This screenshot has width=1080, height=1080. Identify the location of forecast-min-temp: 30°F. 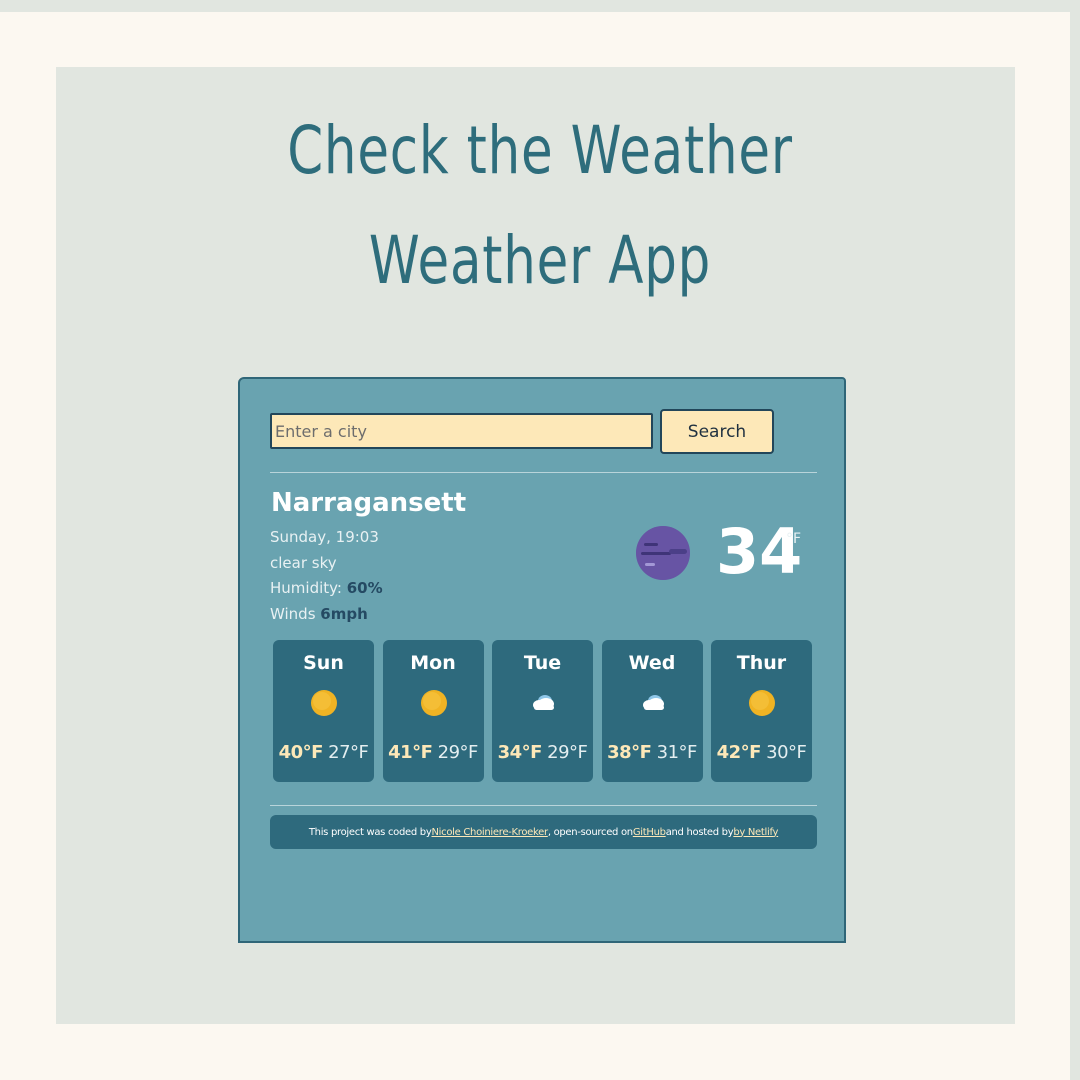
(786, 752).